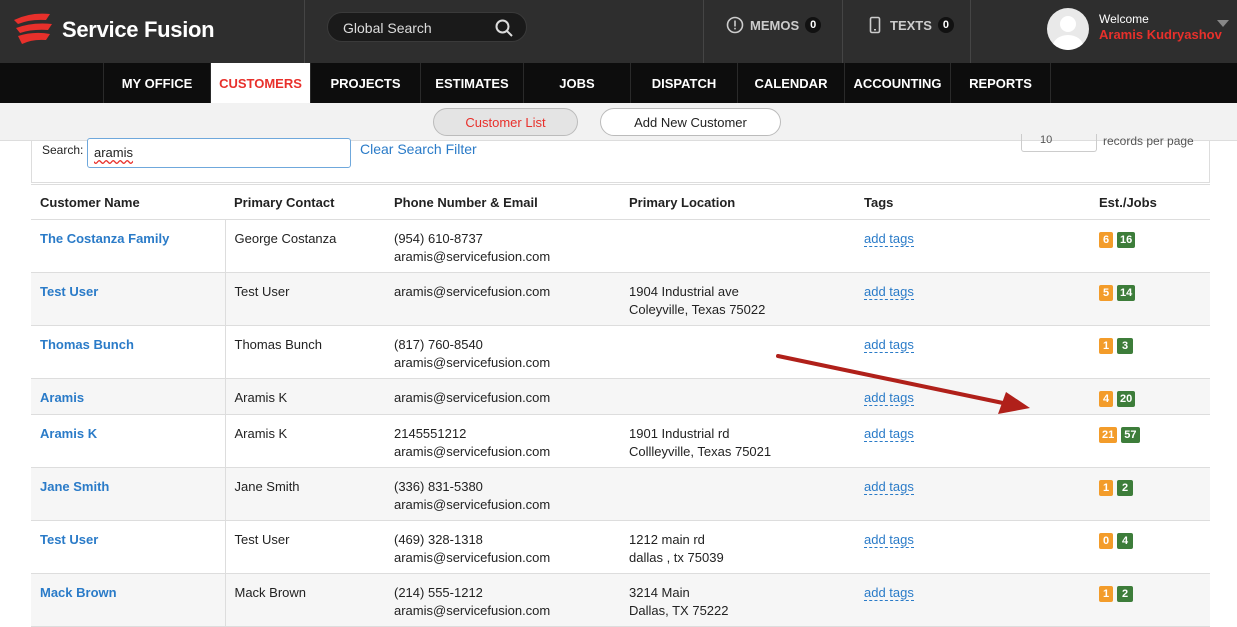  Describe the element at coordinates (387, 28) in the screenshot. I see `global-search-placeholder: Global Search` at that location.